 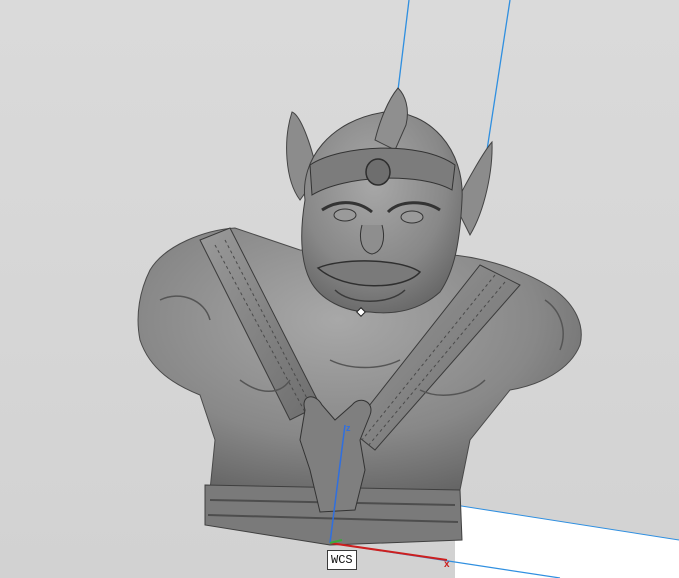 I want to click on x-axis-label: x, so click(x=447, y=564).